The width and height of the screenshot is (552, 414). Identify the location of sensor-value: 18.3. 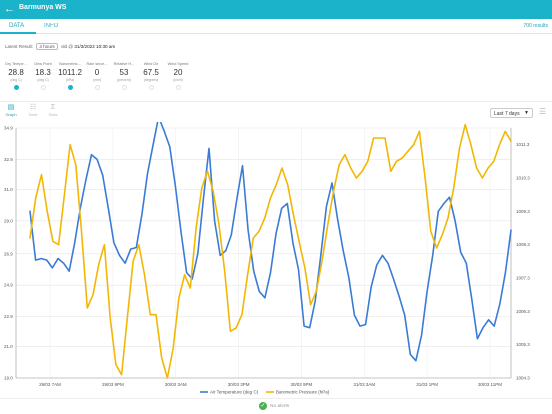
(43, 72).